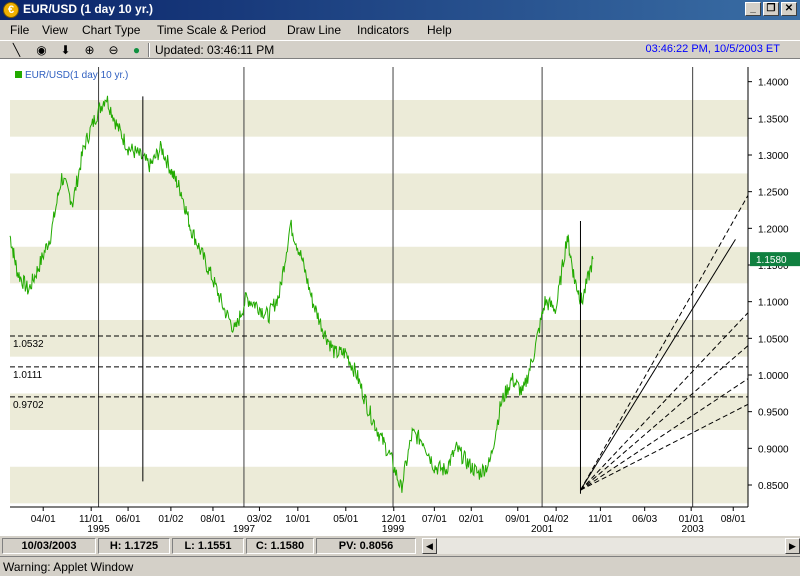  What do you see at coordinates (393, 529) in the screenshot?
I see `x-year-label: 1999` at bounding box center [393, 529].